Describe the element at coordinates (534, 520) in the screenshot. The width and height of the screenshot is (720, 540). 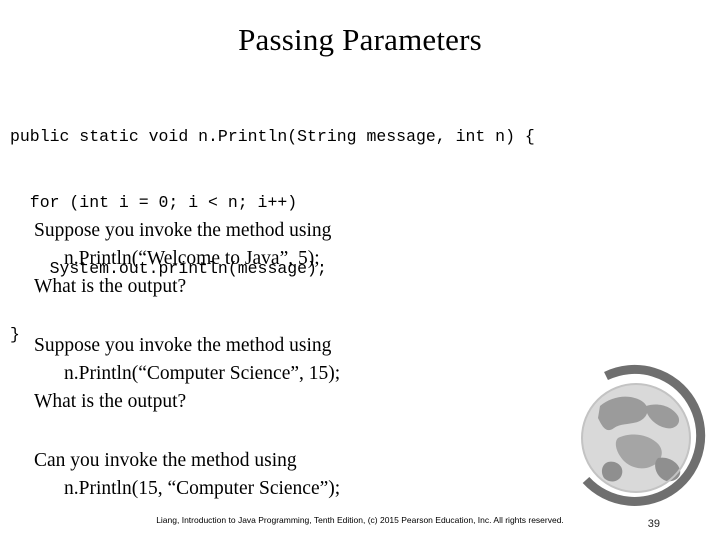
I see `footer-line-2: rights reserved.` at that location.